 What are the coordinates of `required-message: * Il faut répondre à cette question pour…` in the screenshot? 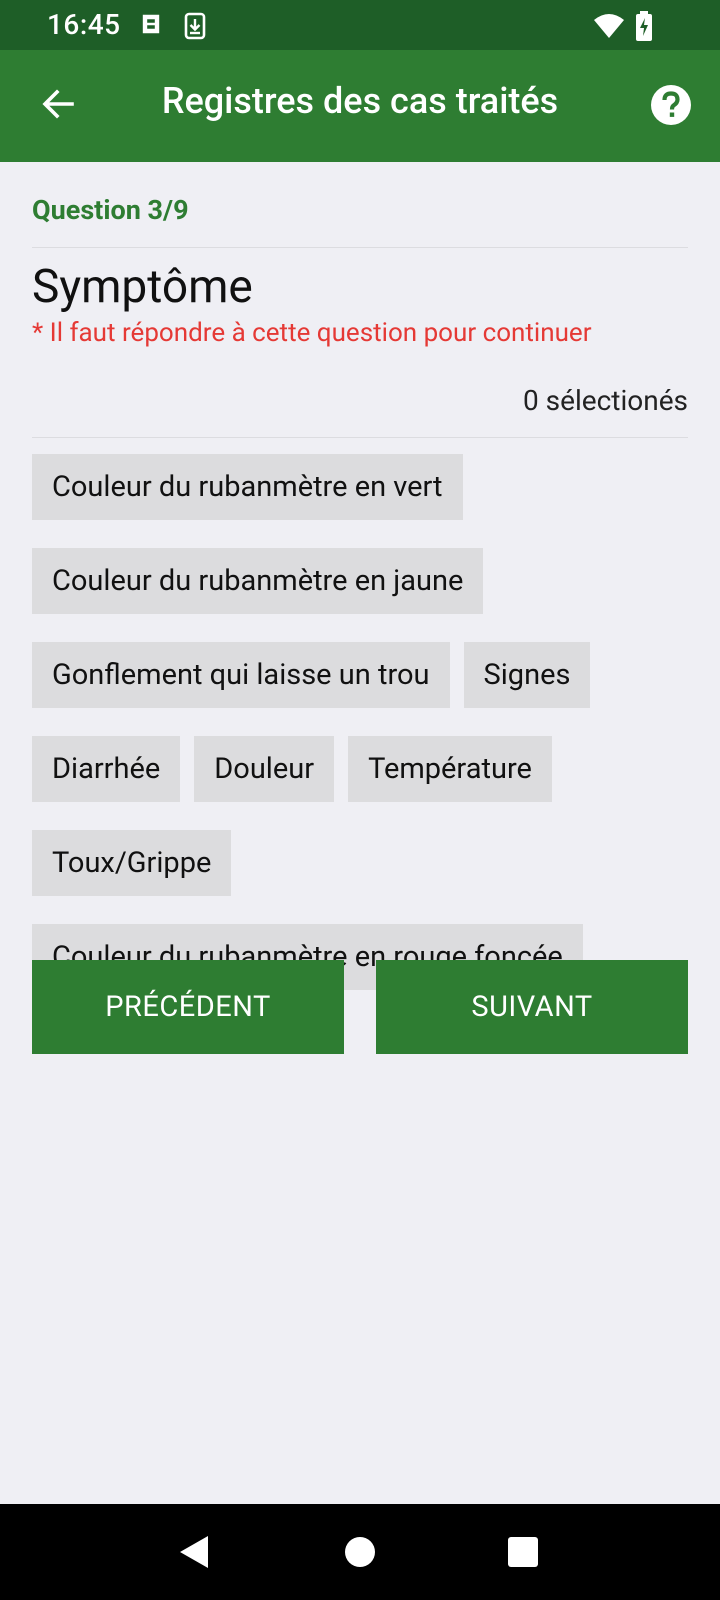 It's located at (312, 333).